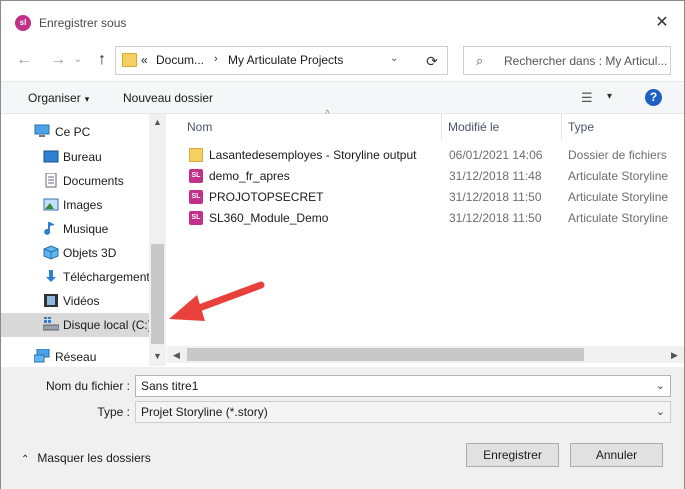  I want to click on file-list-hscrollbar: ◀ ▶, so click(425, 354).